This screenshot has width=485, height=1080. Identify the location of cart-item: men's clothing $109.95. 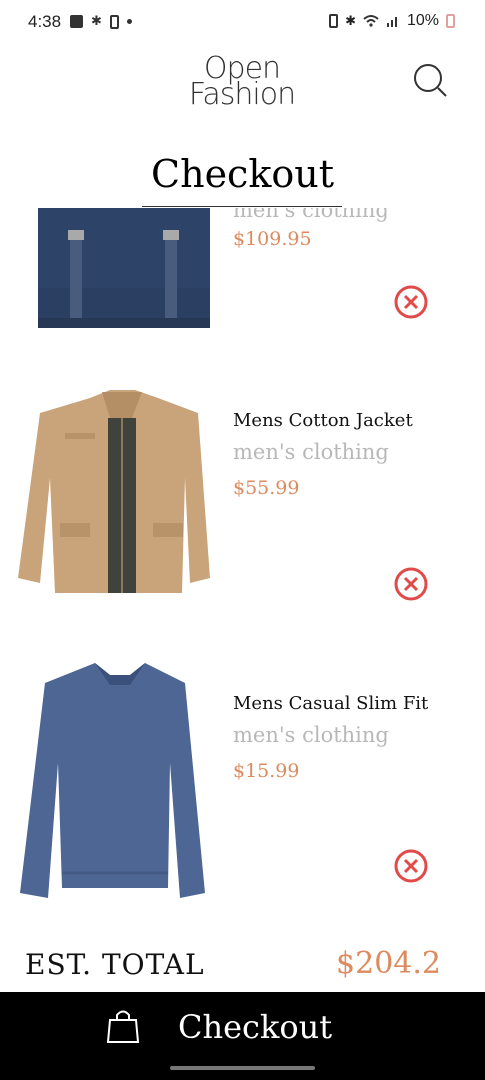
(242, 278).